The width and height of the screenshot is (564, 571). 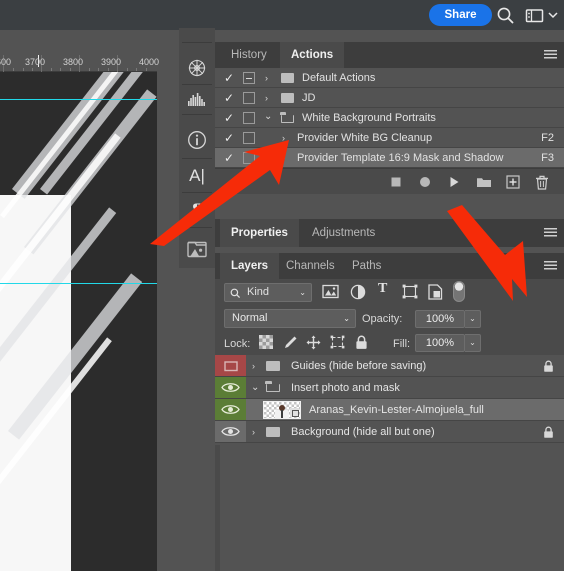 What do you see at coordinates (389, 410) in the screenshot?
I see `table-row: Aranas_Kevin-Lester-Almojuela_full` at bounding box center [389, 410].